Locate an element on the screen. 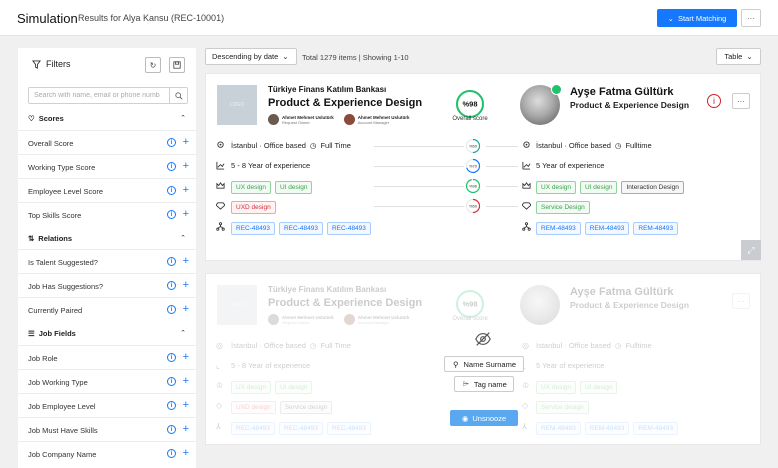  filter-employee-level-score: Employee Level Score i + is located at coordinates (107, 190).